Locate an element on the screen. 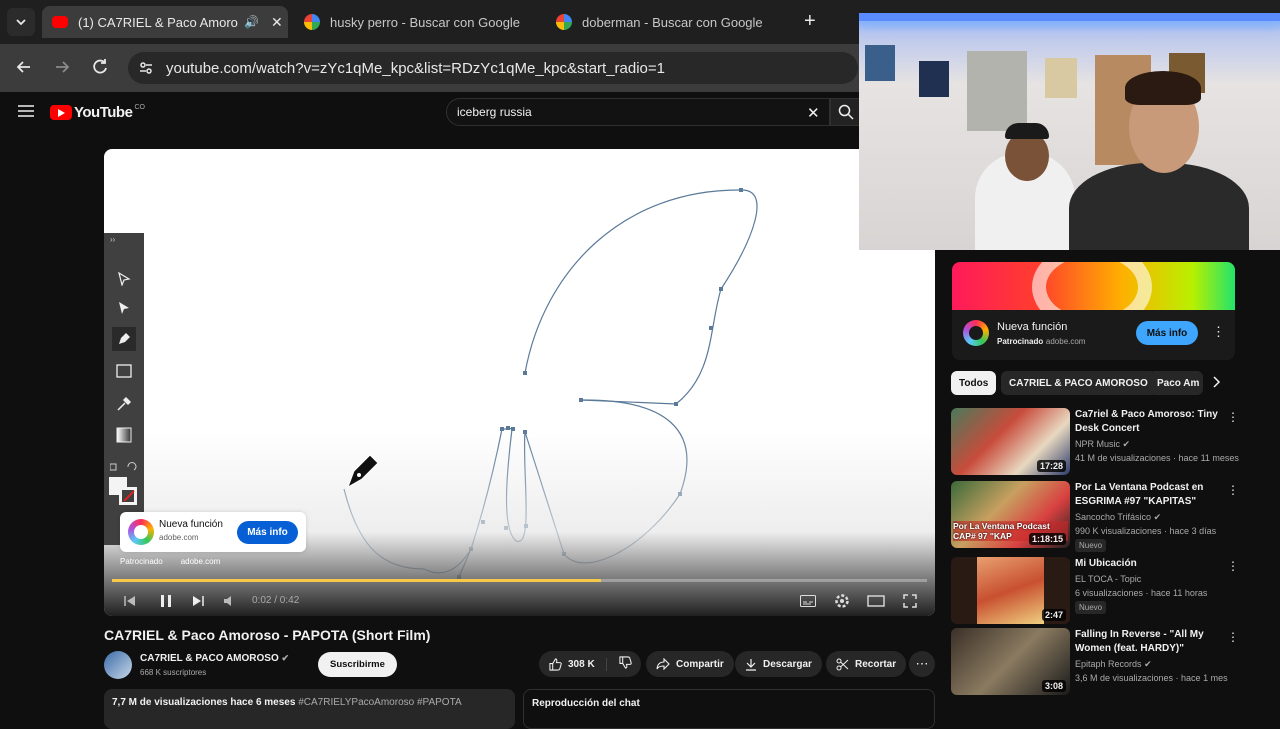 This screenshot has height=729, width=1280. tab-husky: husky perro - Buscar con Google is located at coordinates (417, 22).